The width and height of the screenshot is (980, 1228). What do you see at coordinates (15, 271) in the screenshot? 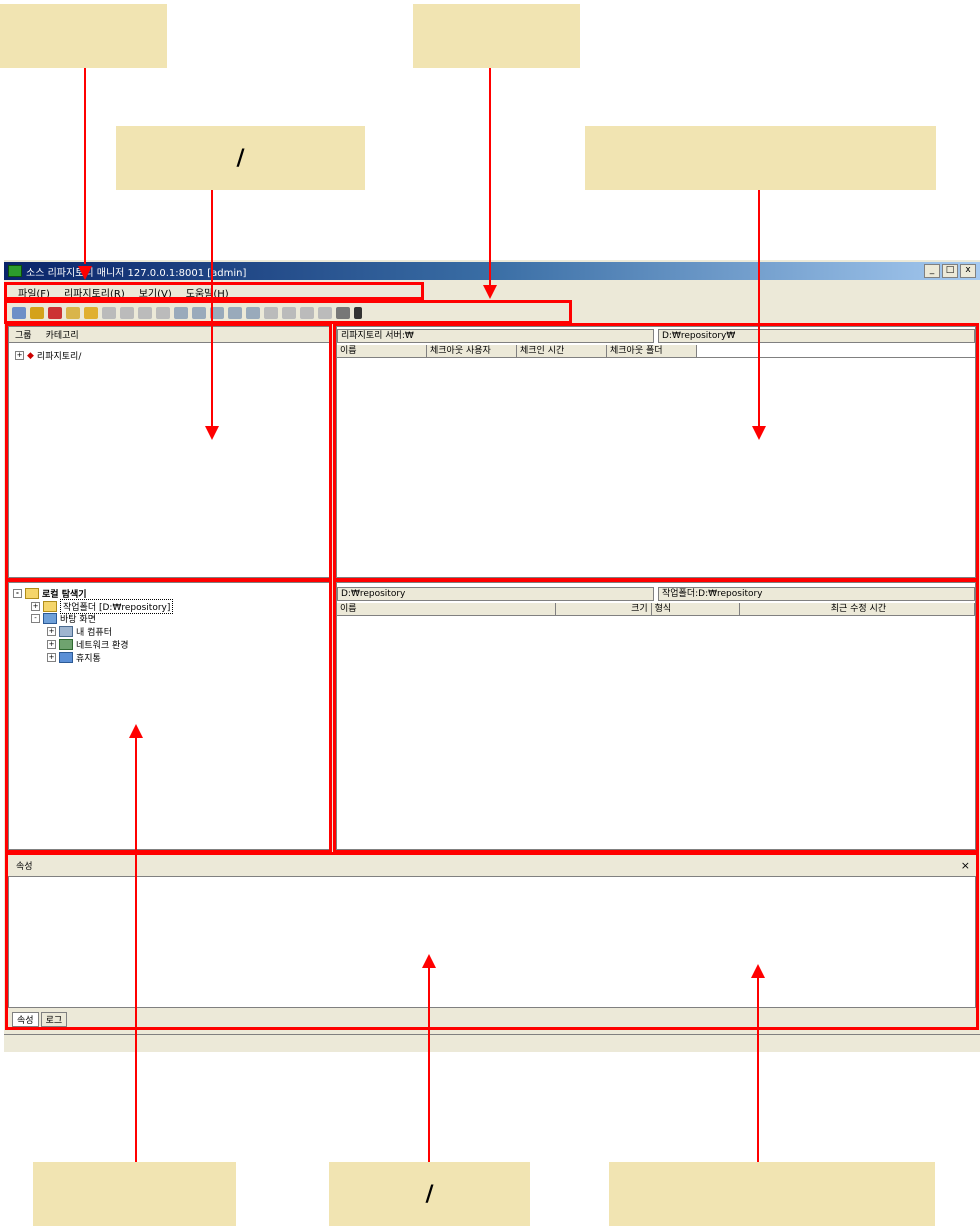
I see `app-icon` at bounding box center [15, 271].